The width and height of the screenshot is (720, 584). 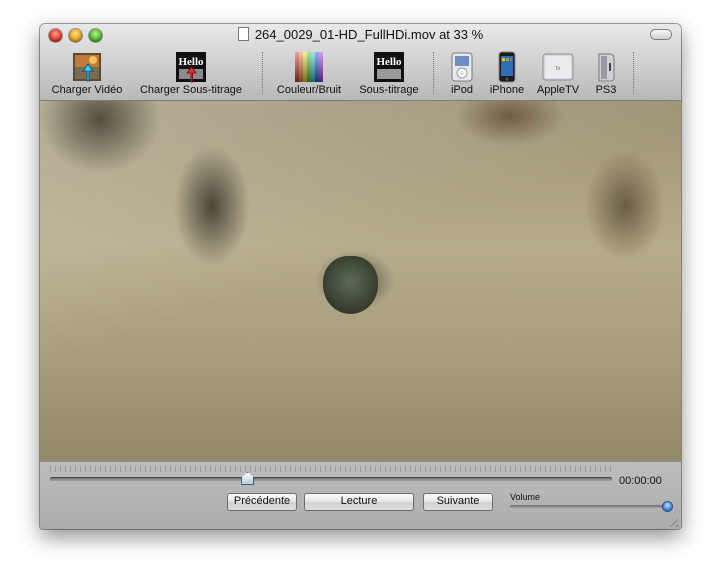 What do you see at coordinates (87, 90) in the screenshot?
I see `toolbar-label: Charger Vidéo` at bounding box center [87, 90].